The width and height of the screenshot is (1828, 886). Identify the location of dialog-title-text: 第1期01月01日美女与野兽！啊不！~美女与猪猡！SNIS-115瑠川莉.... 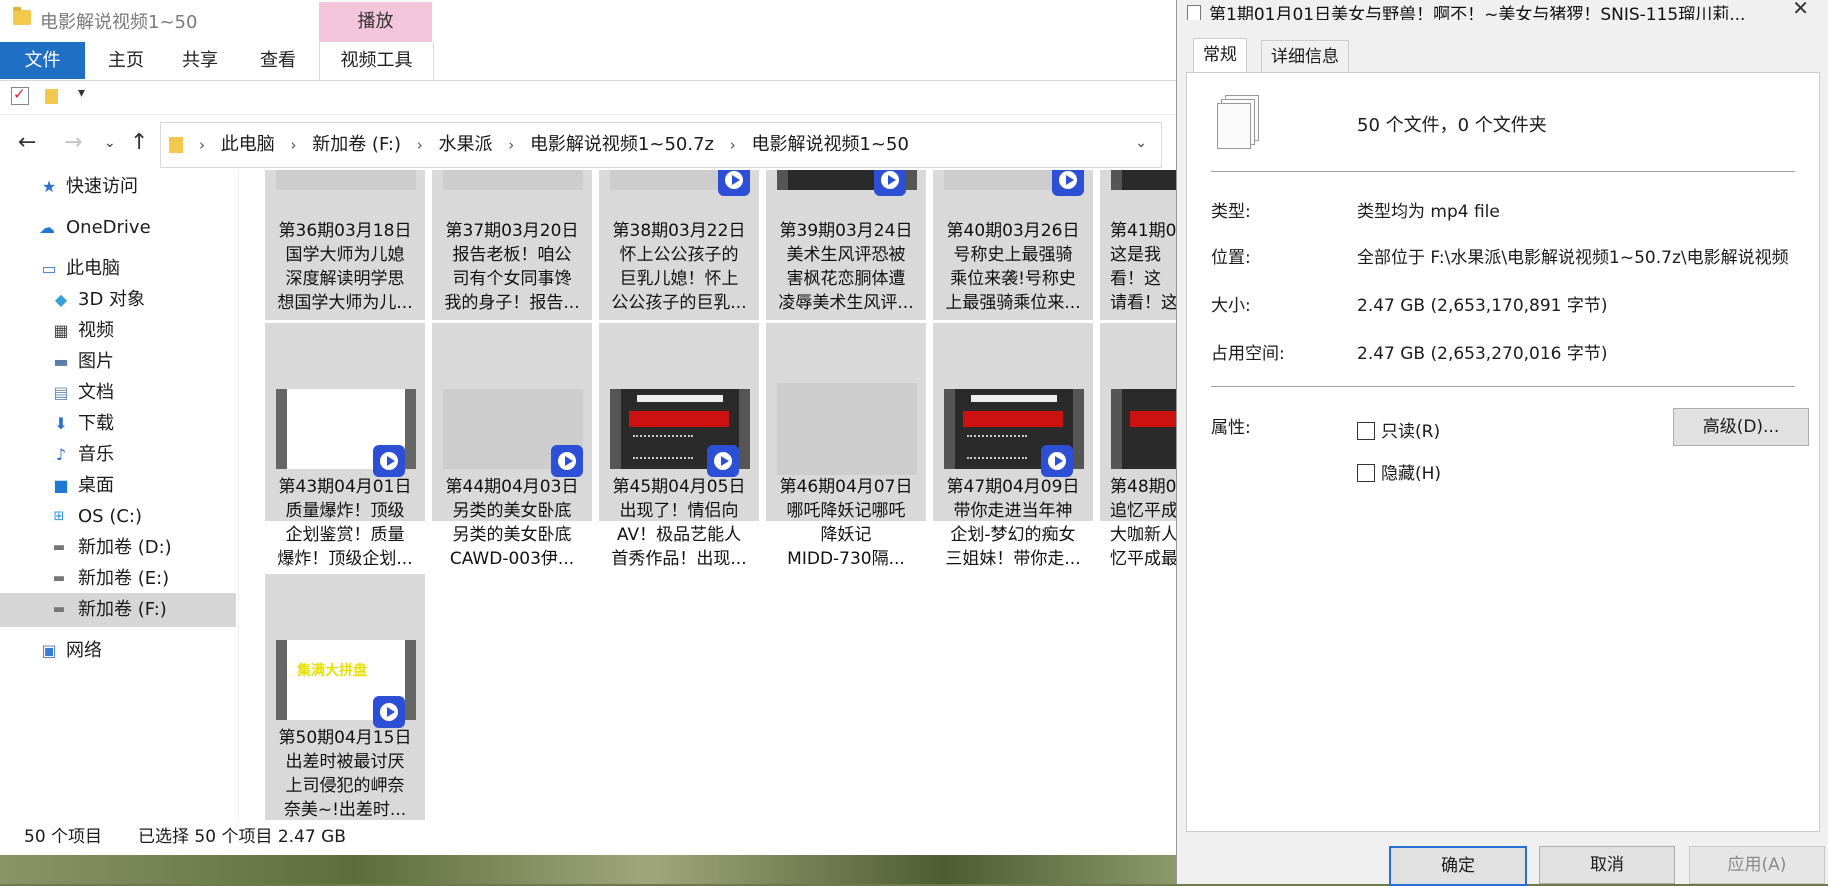
(1477, 12).